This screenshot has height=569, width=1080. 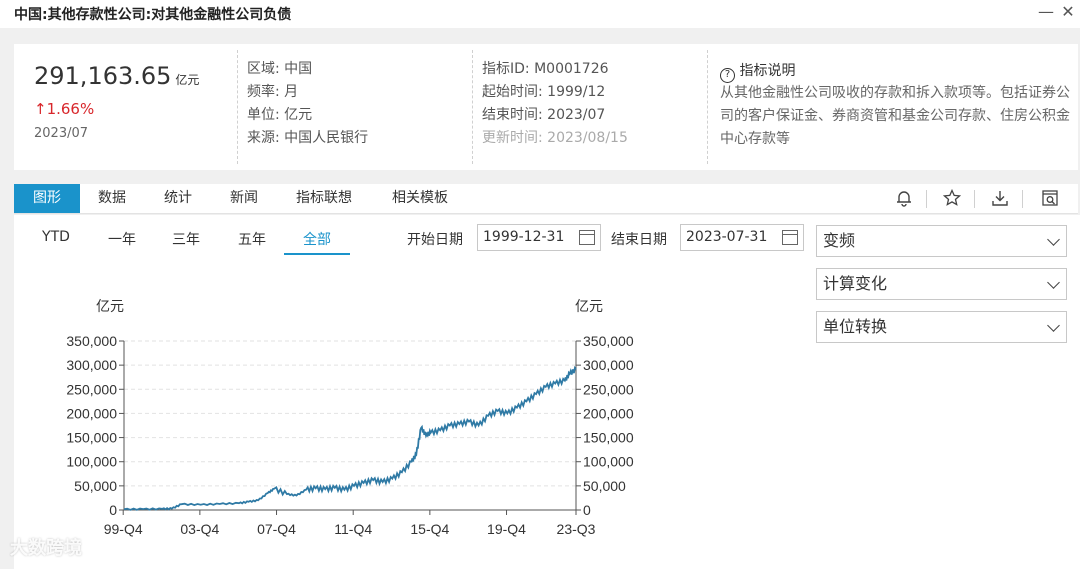 What do you see at coordinates (544, 115) in the screenshot?
I see `meta-end-time: 结束时间: 2023/07` at bounding box center [544, 115].